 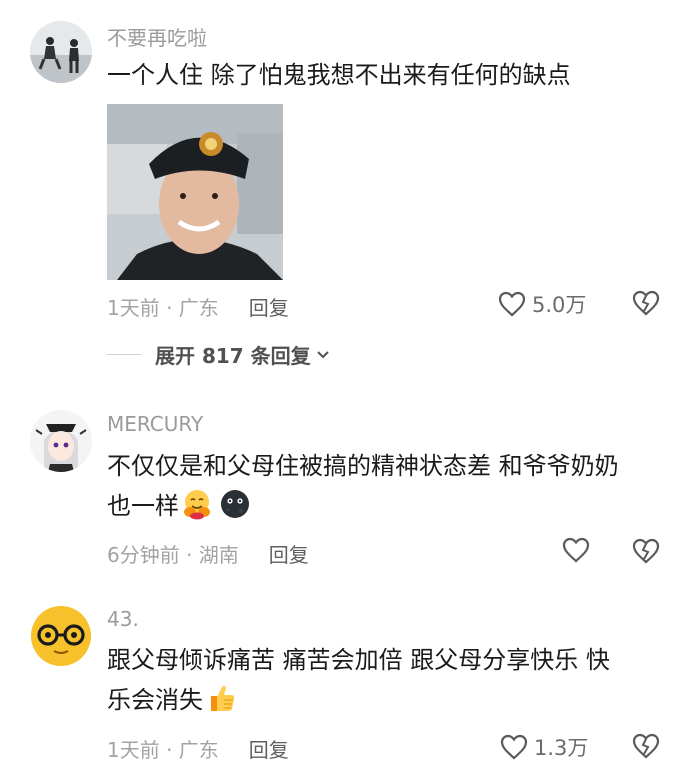 I want to click on comment-text-line: 不仅仅是和父母住被搞的精神状态差 和爷爷奶奶, so click(x=363, y=466).